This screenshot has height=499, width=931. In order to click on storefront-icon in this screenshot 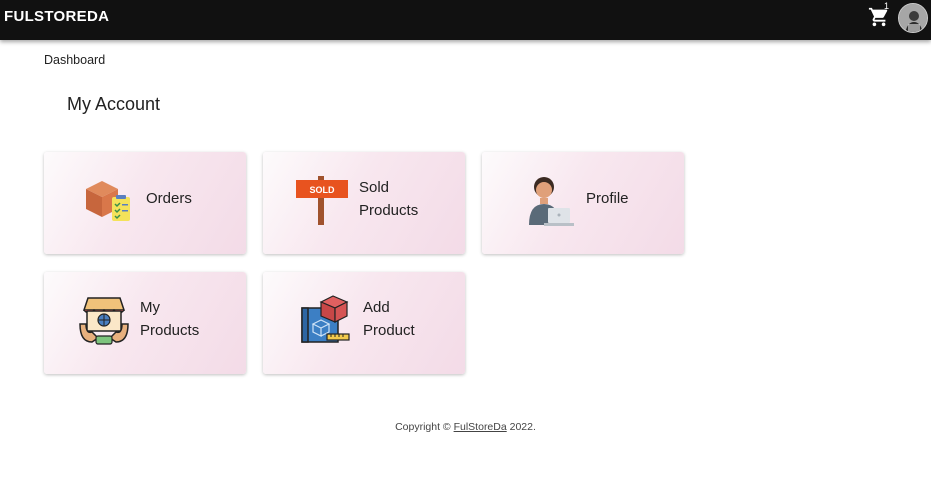, I will do `click(104, 321)`.